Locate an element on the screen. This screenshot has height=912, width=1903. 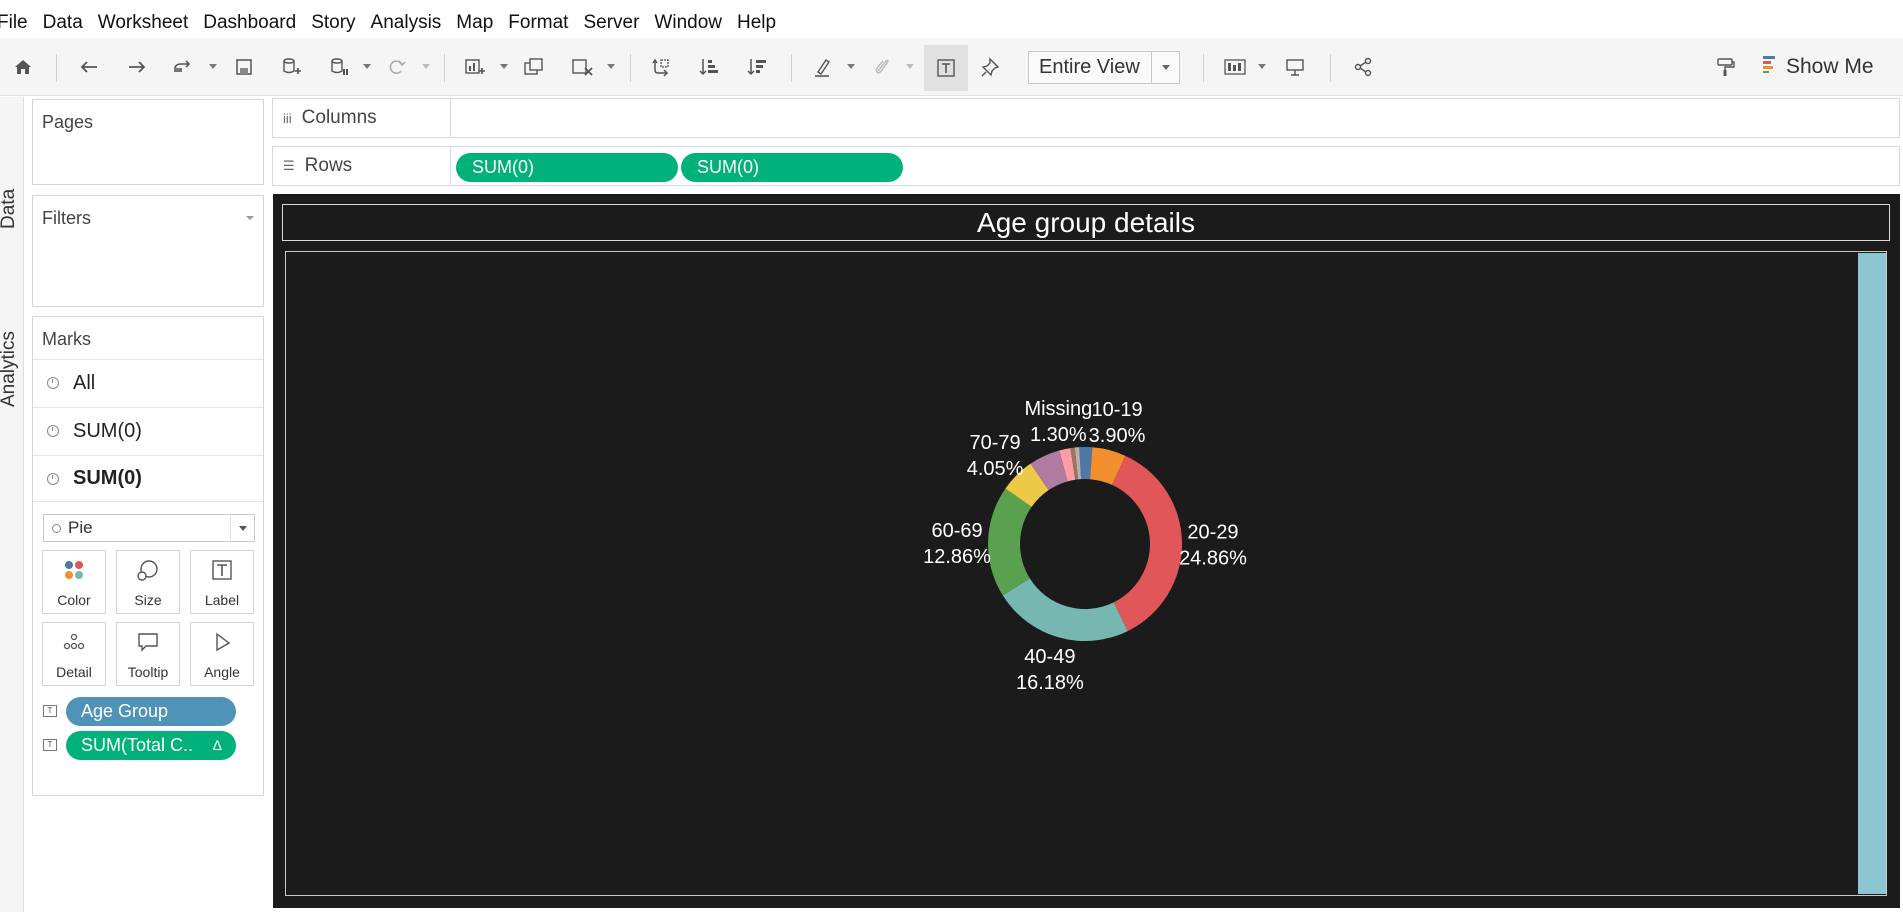
menu-help: Help is located at coordinates (756, 23).